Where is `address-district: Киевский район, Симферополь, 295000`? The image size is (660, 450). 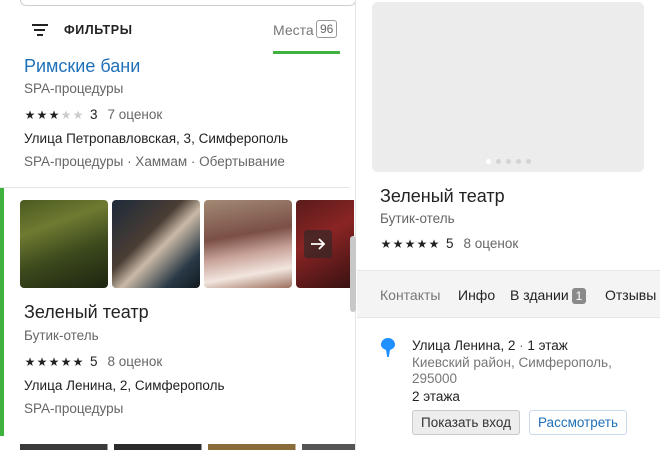 address-district: Киевский район, Симферополь, 295000 is located at coordinates (512, 370).